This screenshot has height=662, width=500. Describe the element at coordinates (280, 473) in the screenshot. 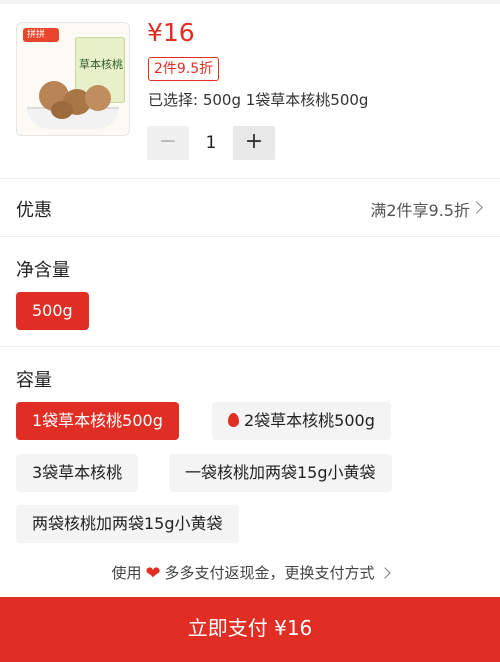

I see `capacity-option-4: 一袋核桃加两袋15g小黄袋` at that location.